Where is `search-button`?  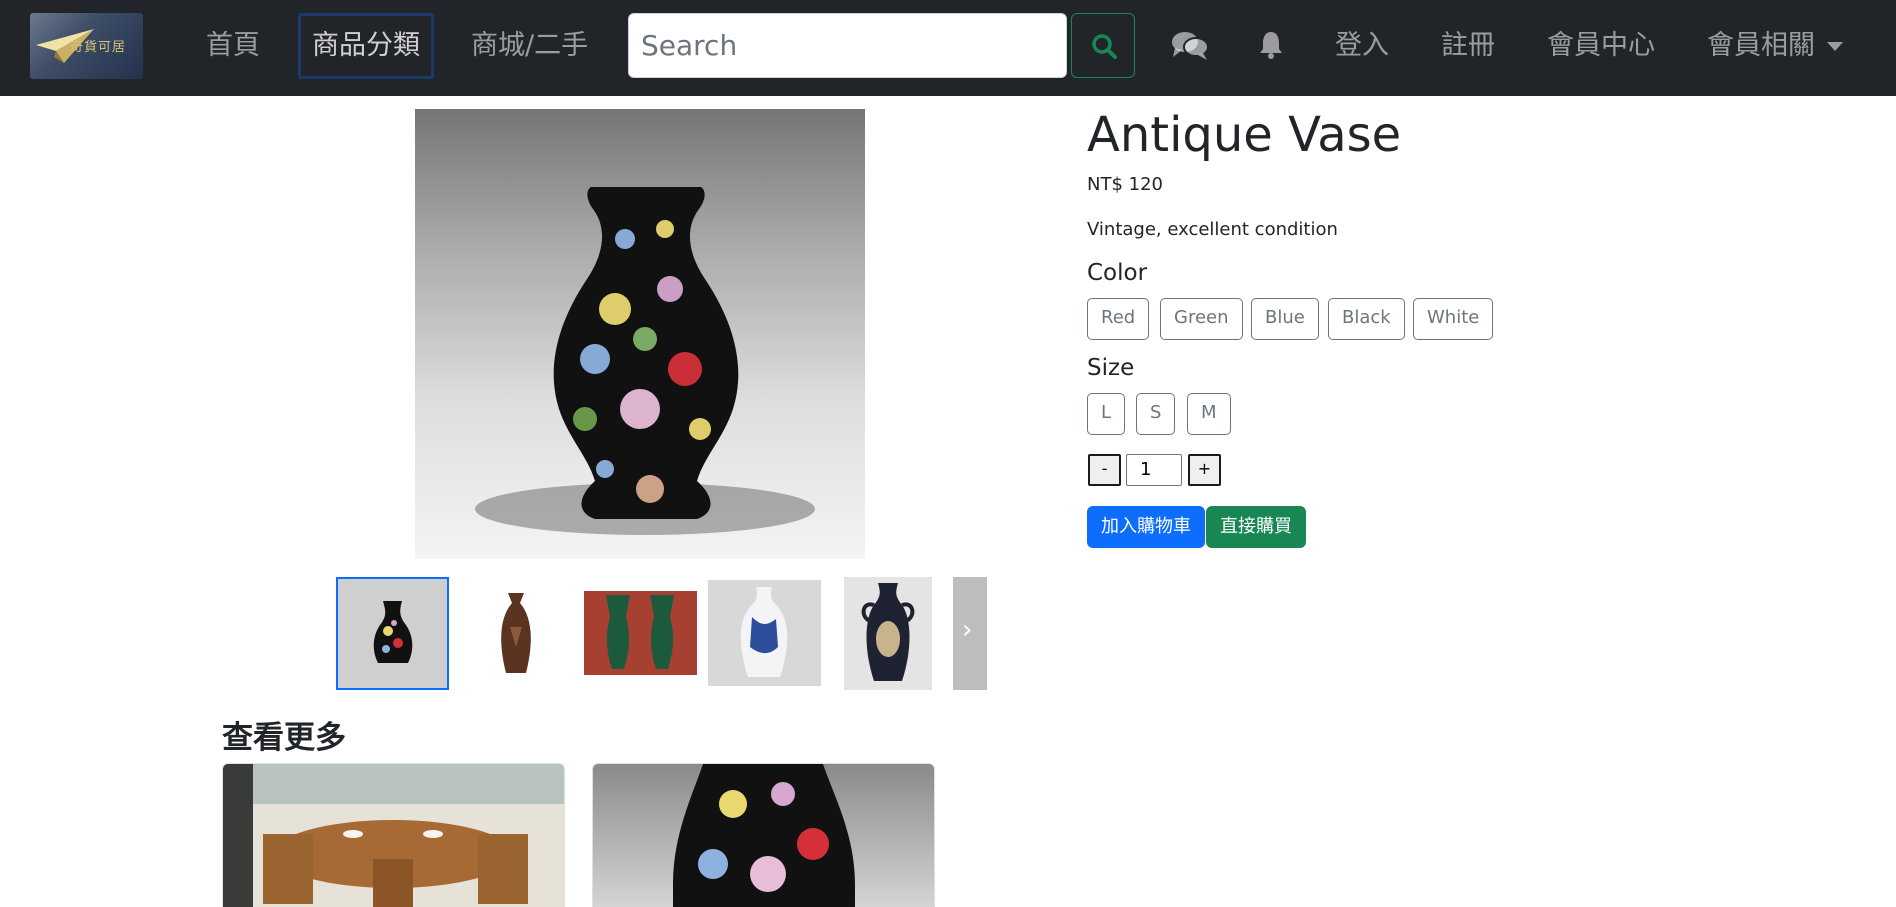
search-button is located at coordinates (1103, 45).